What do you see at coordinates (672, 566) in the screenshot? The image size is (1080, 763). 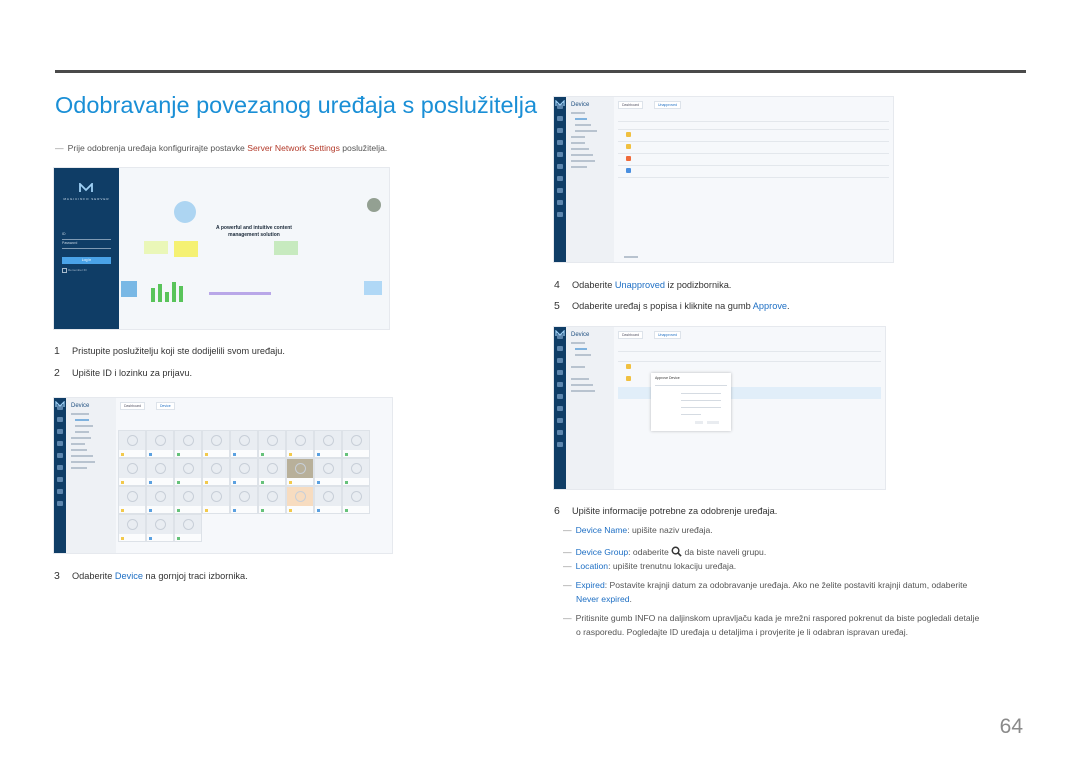 I see `location-text: : upišite trenutnu lokaciju uređaja.` at bounding box center [672, 566].